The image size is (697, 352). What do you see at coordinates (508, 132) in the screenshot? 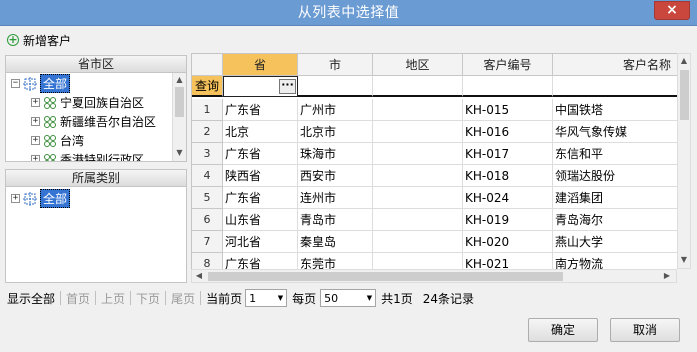
I see `cell-customer-code: KH-016` at bounding box center [508, 132].